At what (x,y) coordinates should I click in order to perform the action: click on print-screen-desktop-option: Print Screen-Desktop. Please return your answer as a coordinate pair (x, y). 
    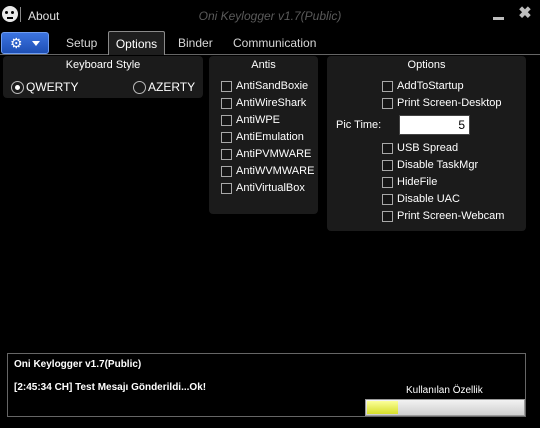
    Looking at the image, I should click on (442, 103).